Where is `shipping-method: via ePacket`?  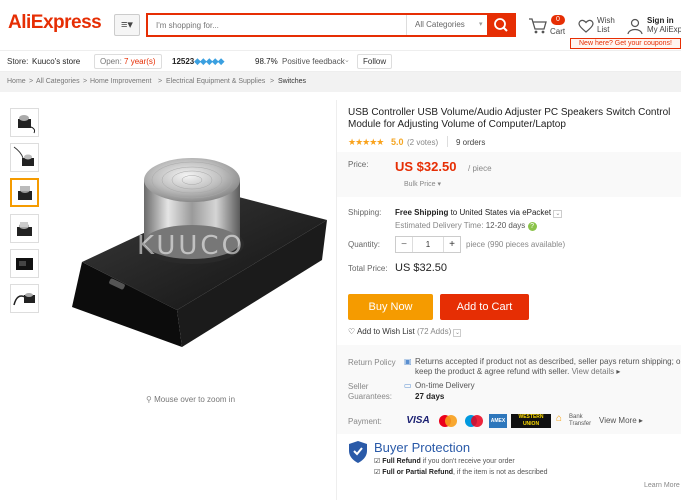 shipping-method: via ePacket is located at coordinates (530, 212).